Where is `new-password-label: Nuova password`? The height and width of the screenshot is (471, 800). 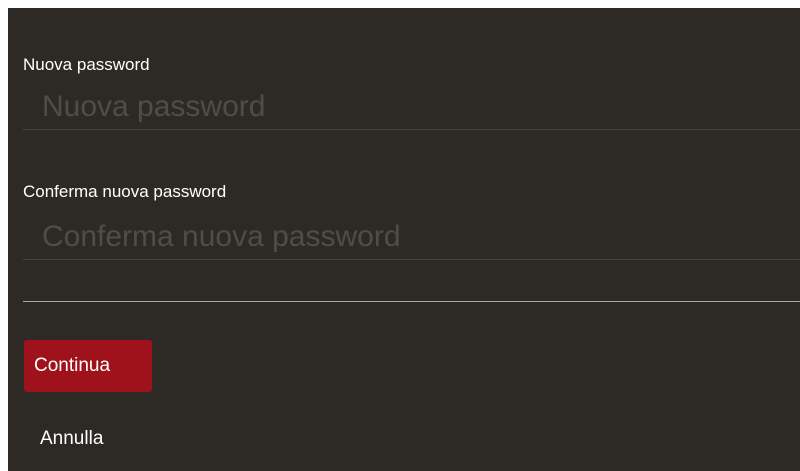 new-password-label: Nuova password is located at coordinates (86, 64).